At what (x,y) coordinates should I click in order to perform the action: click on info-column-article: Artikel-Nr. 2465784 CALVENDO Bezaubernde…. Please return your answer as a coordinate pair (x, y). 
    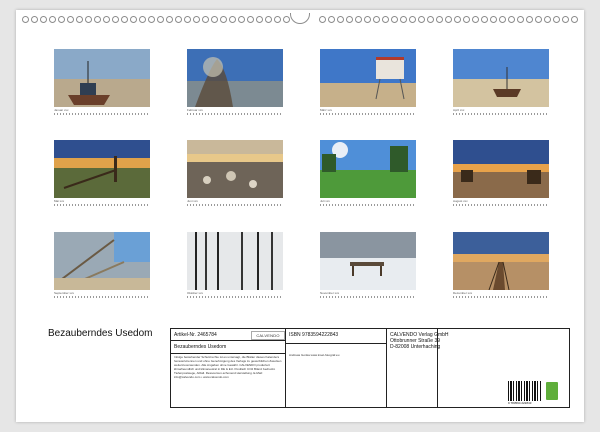
    Looking at the image, I should click on (228, 368).